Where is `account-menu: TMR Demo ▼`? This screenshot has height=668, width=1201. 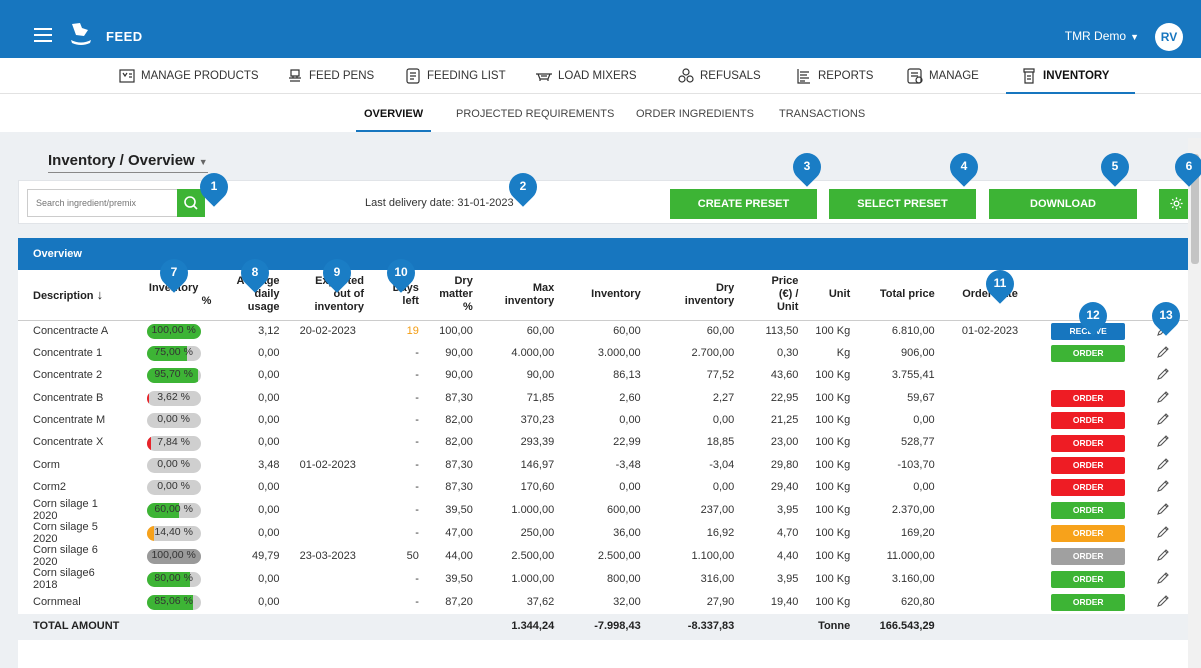 account-menu: TMR Demo ▼ is located at coordinates (1102, 36).